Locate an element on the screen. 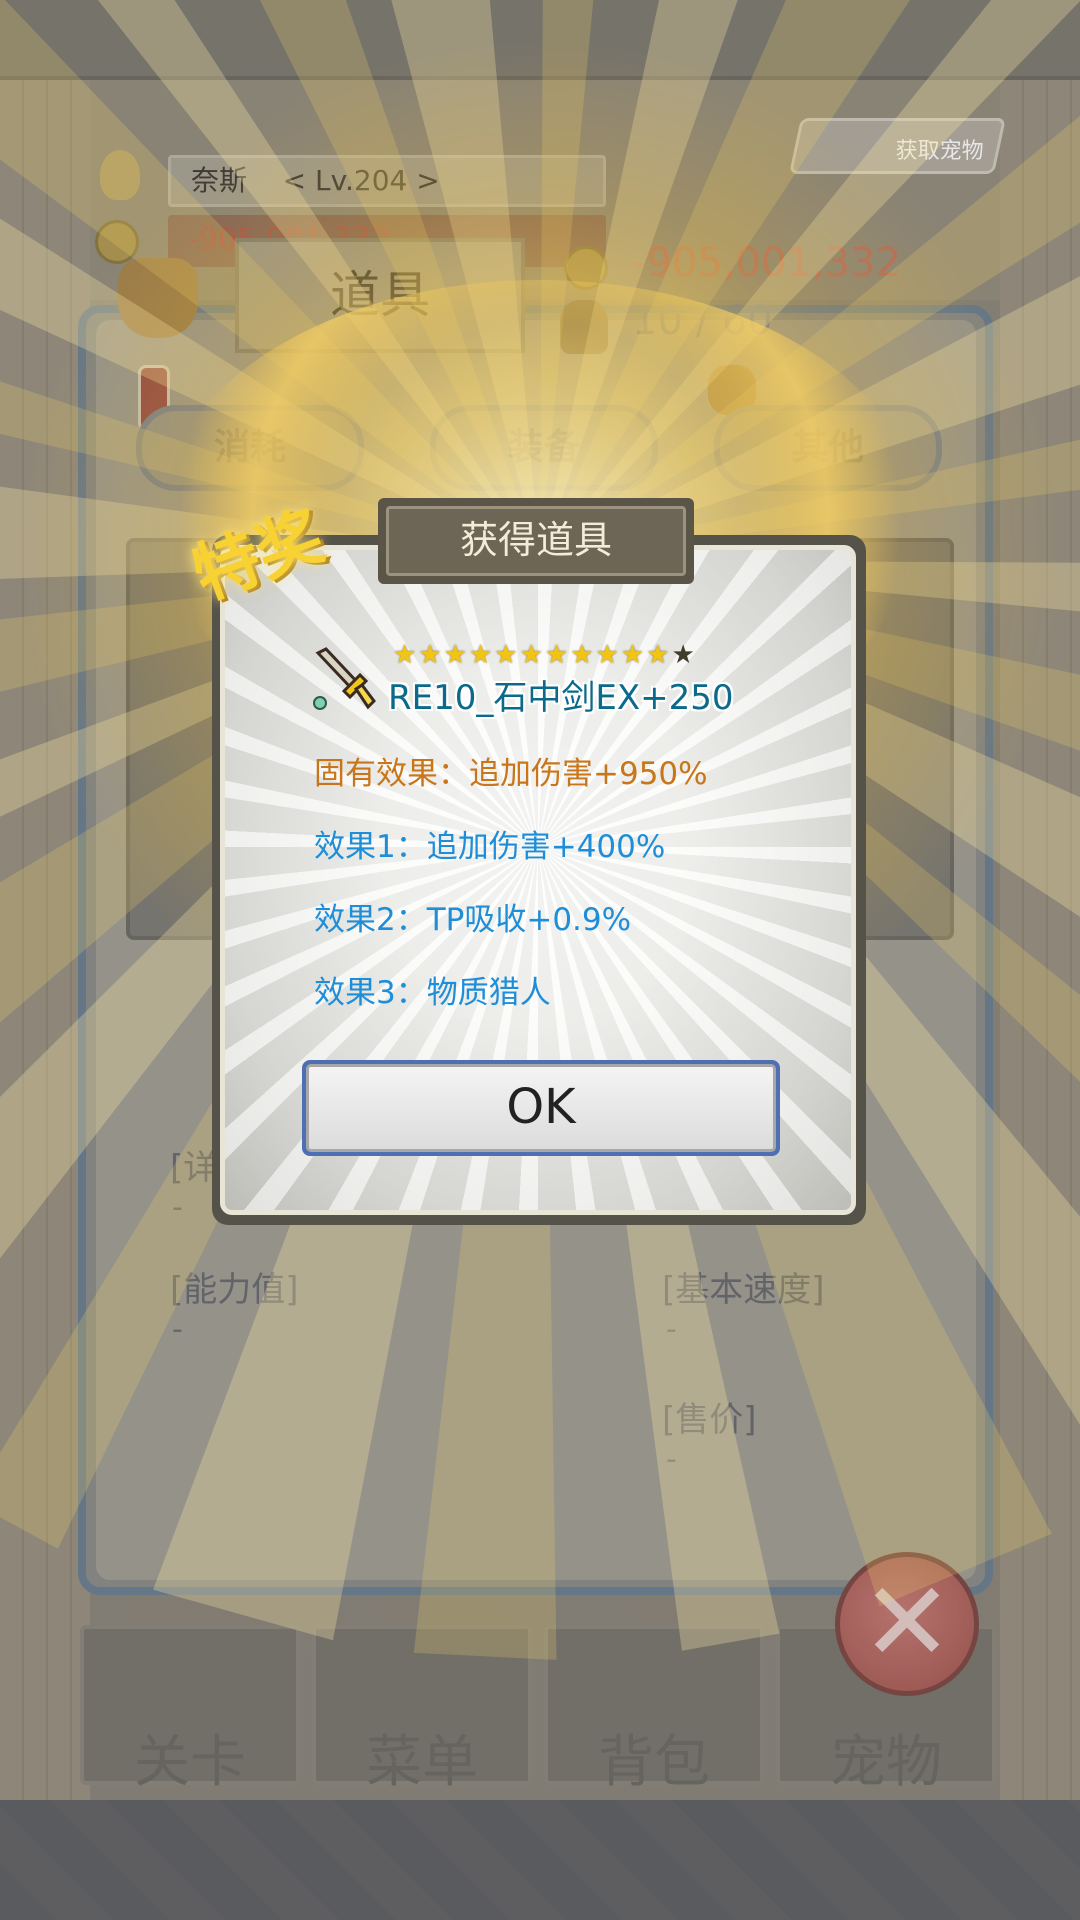 The width and height of the screenshot is (1080, 1920). dialog-title-plate: 获得道具 is located at coordinates (536, 541).